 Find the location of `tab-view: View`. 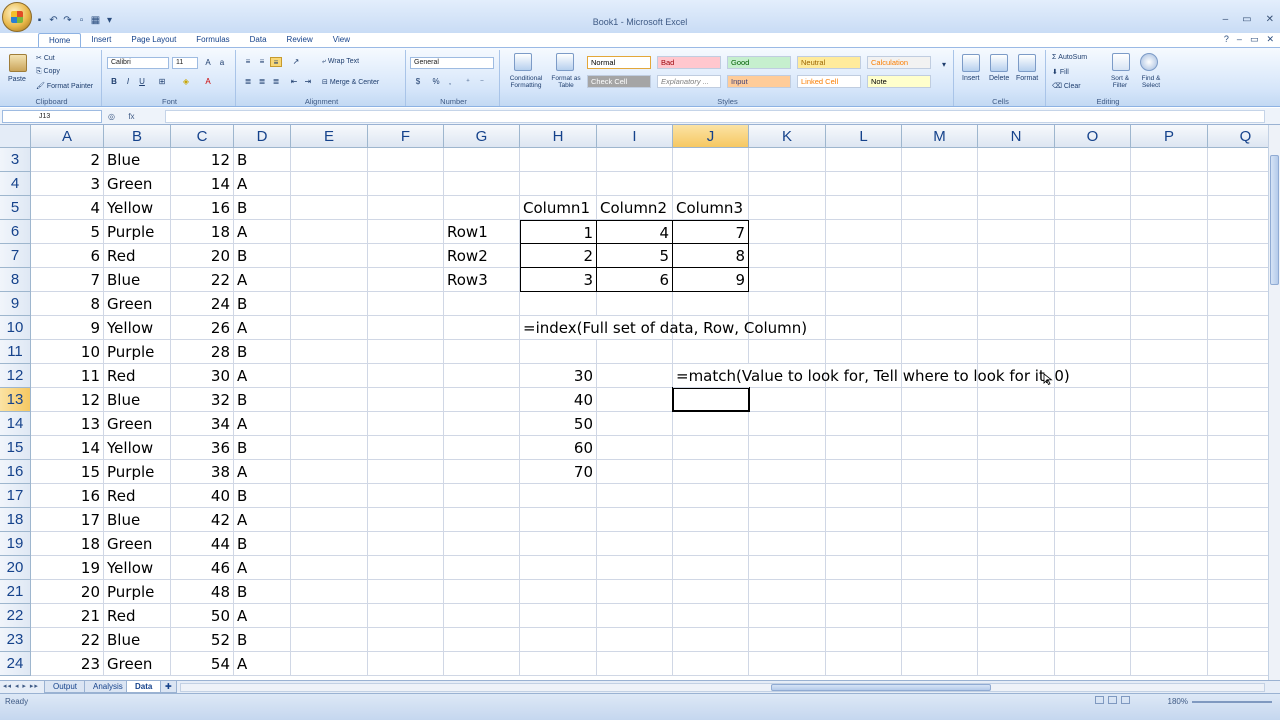

tab-view: View is located at coordinates (341, 40).